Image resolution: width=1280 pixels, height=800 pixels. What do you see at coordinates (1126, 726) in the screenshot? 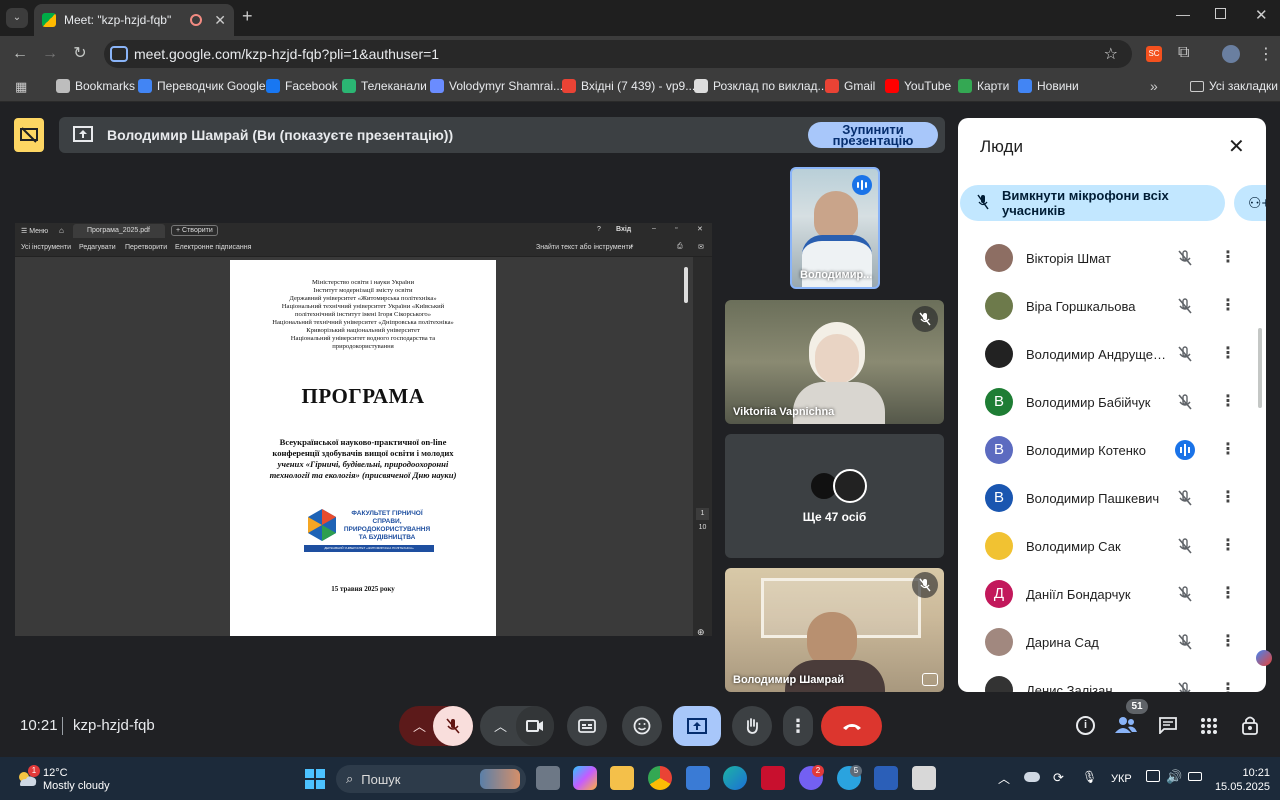
I see `people-button` at bounding box center [1126, 726].